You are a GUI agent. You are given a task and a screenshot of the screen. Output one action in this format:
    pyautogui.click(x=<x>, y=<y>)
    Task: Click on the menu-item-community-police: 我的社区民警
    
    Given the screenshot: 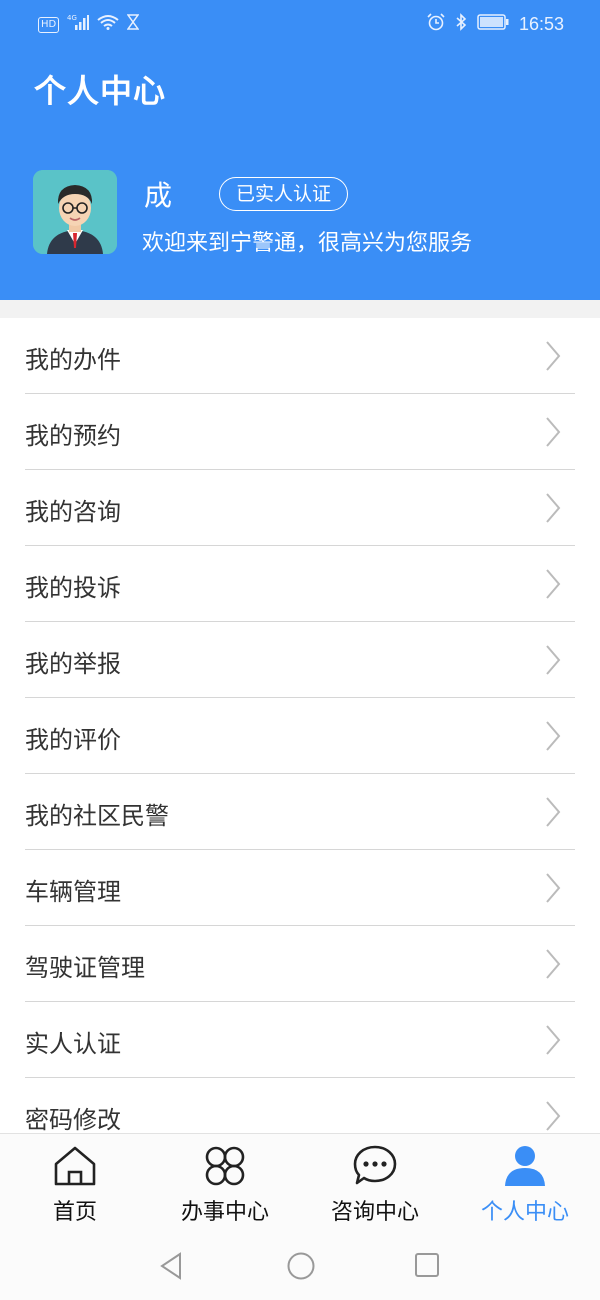 What is the action you would take?
    pyautogui.click(x=300, y=812)
    